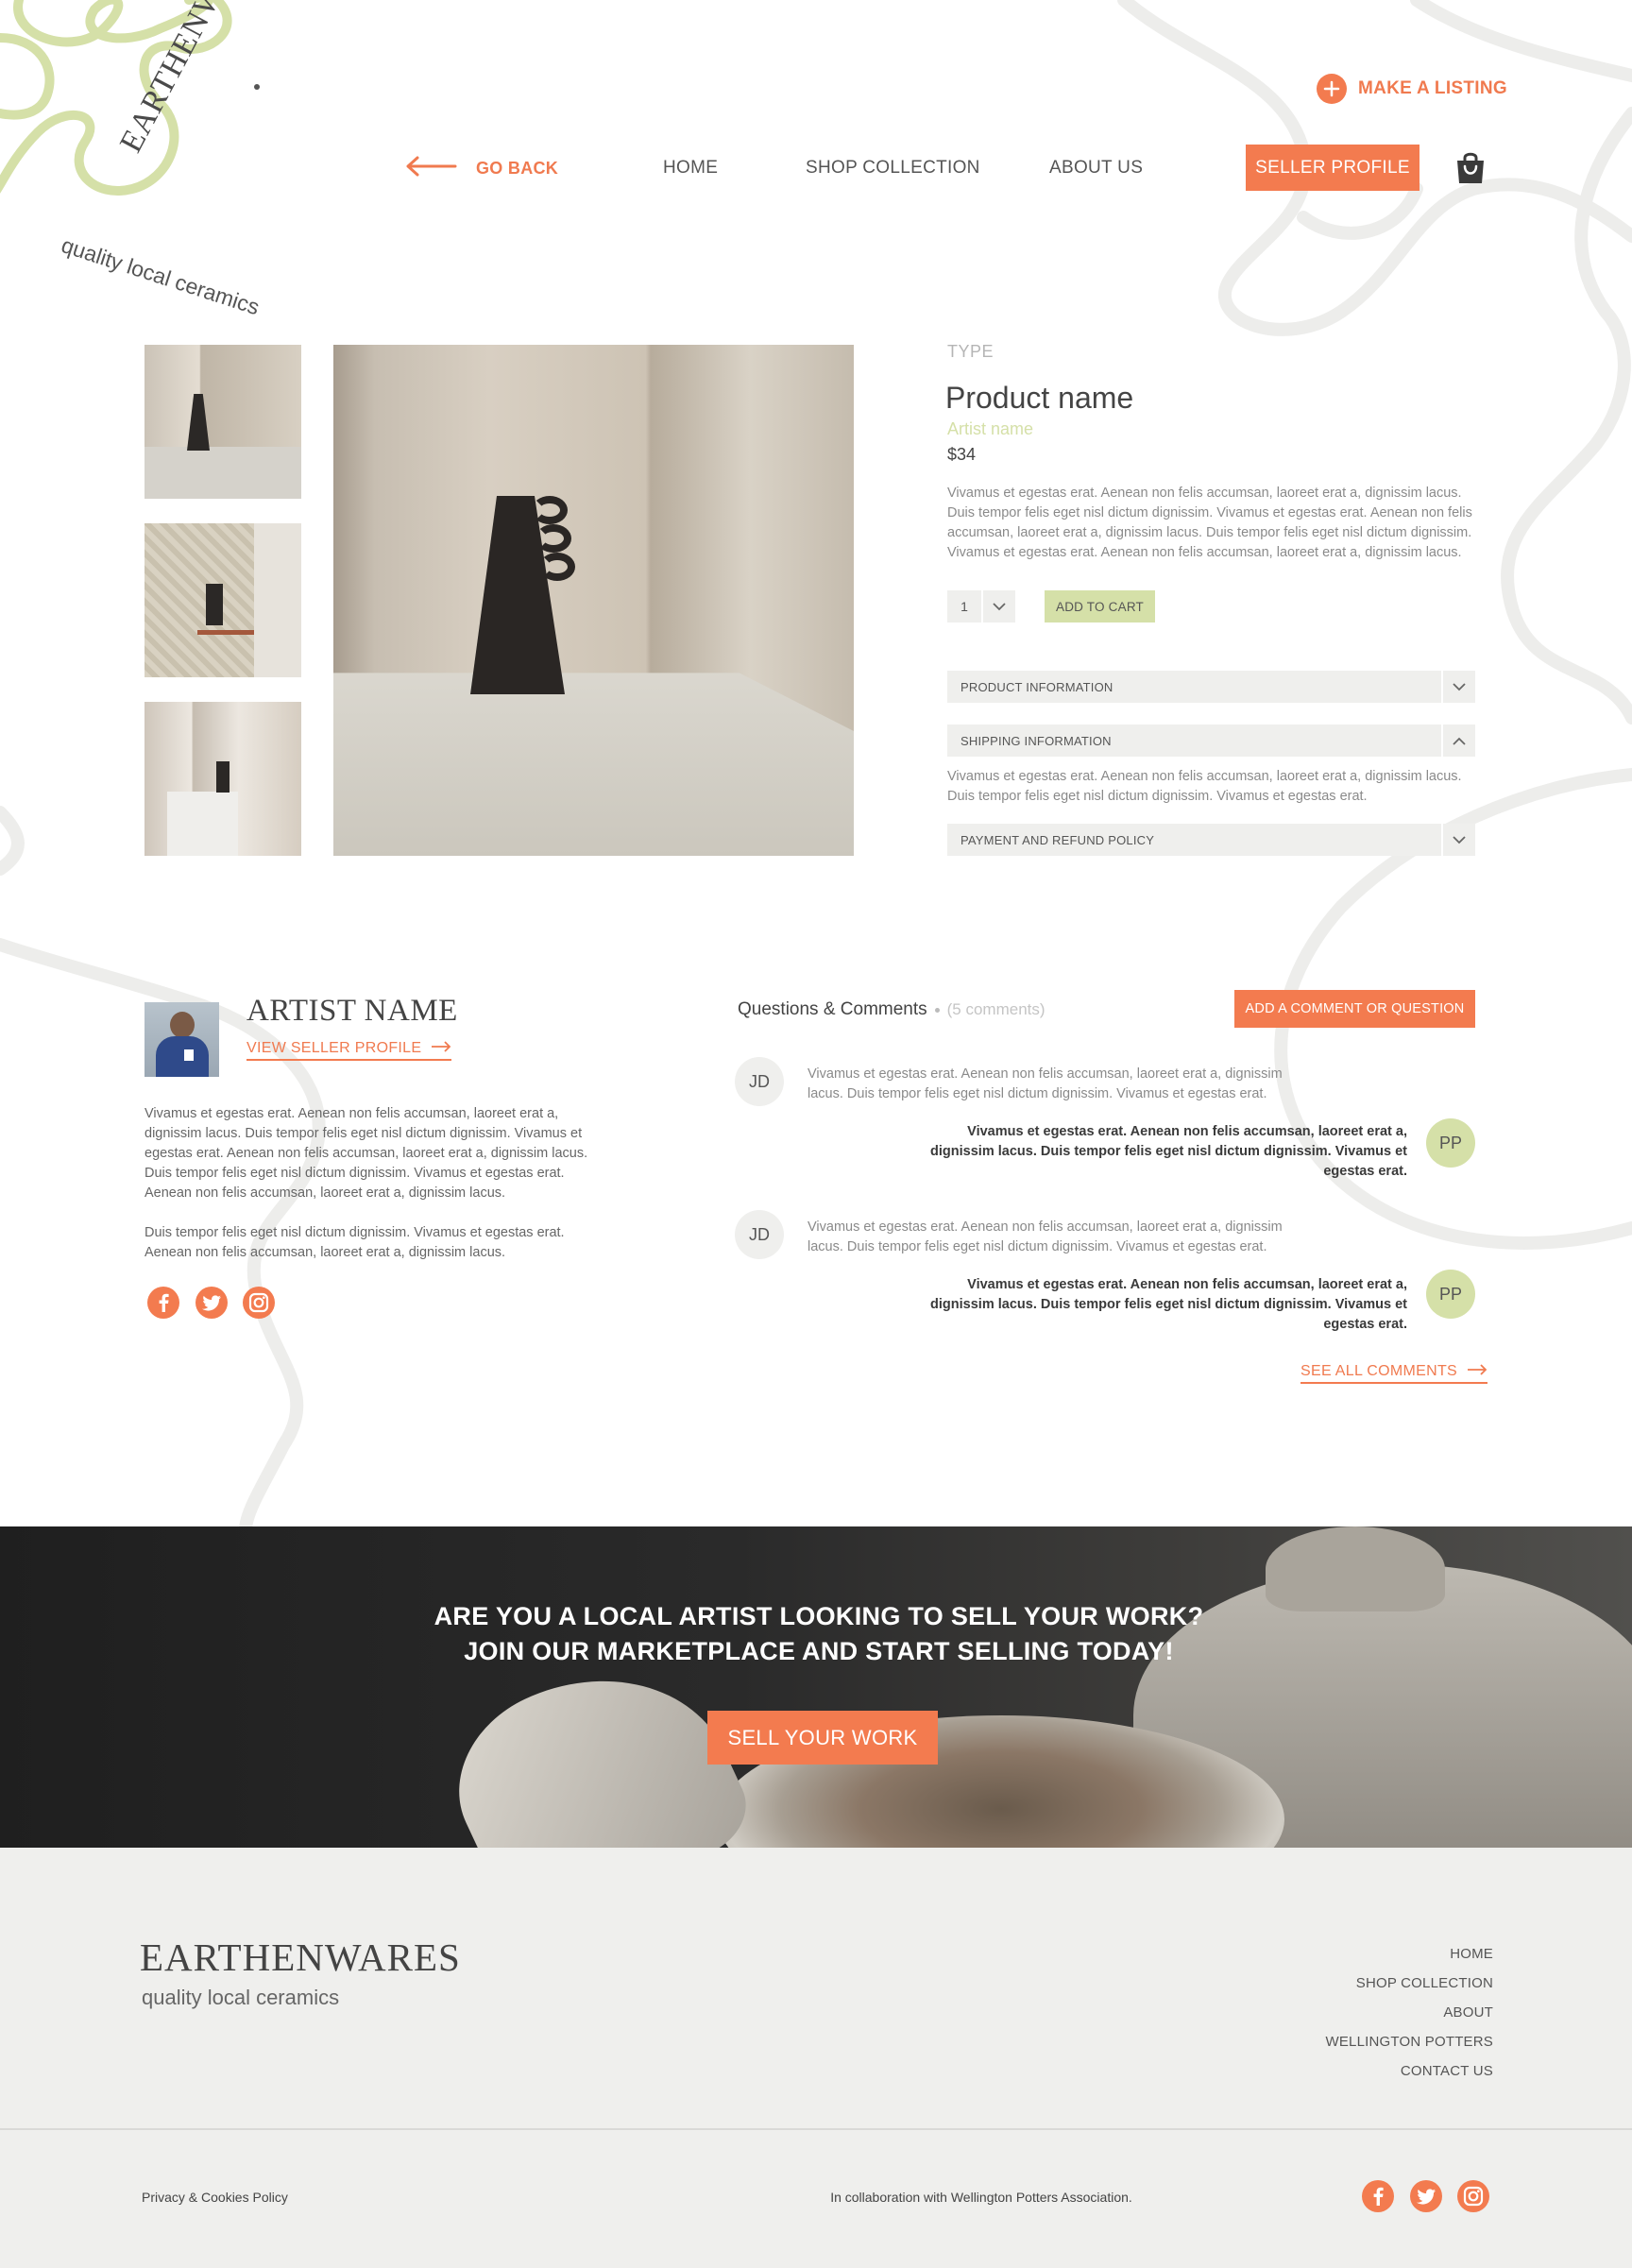 This screenshot has width=1632, height=2268. What do you see at coordinates (1211, 741) in the screenshot?
I see `accordion-shipping-information: SHIPPING INFORMATION` at bounding box center [1211, 741].